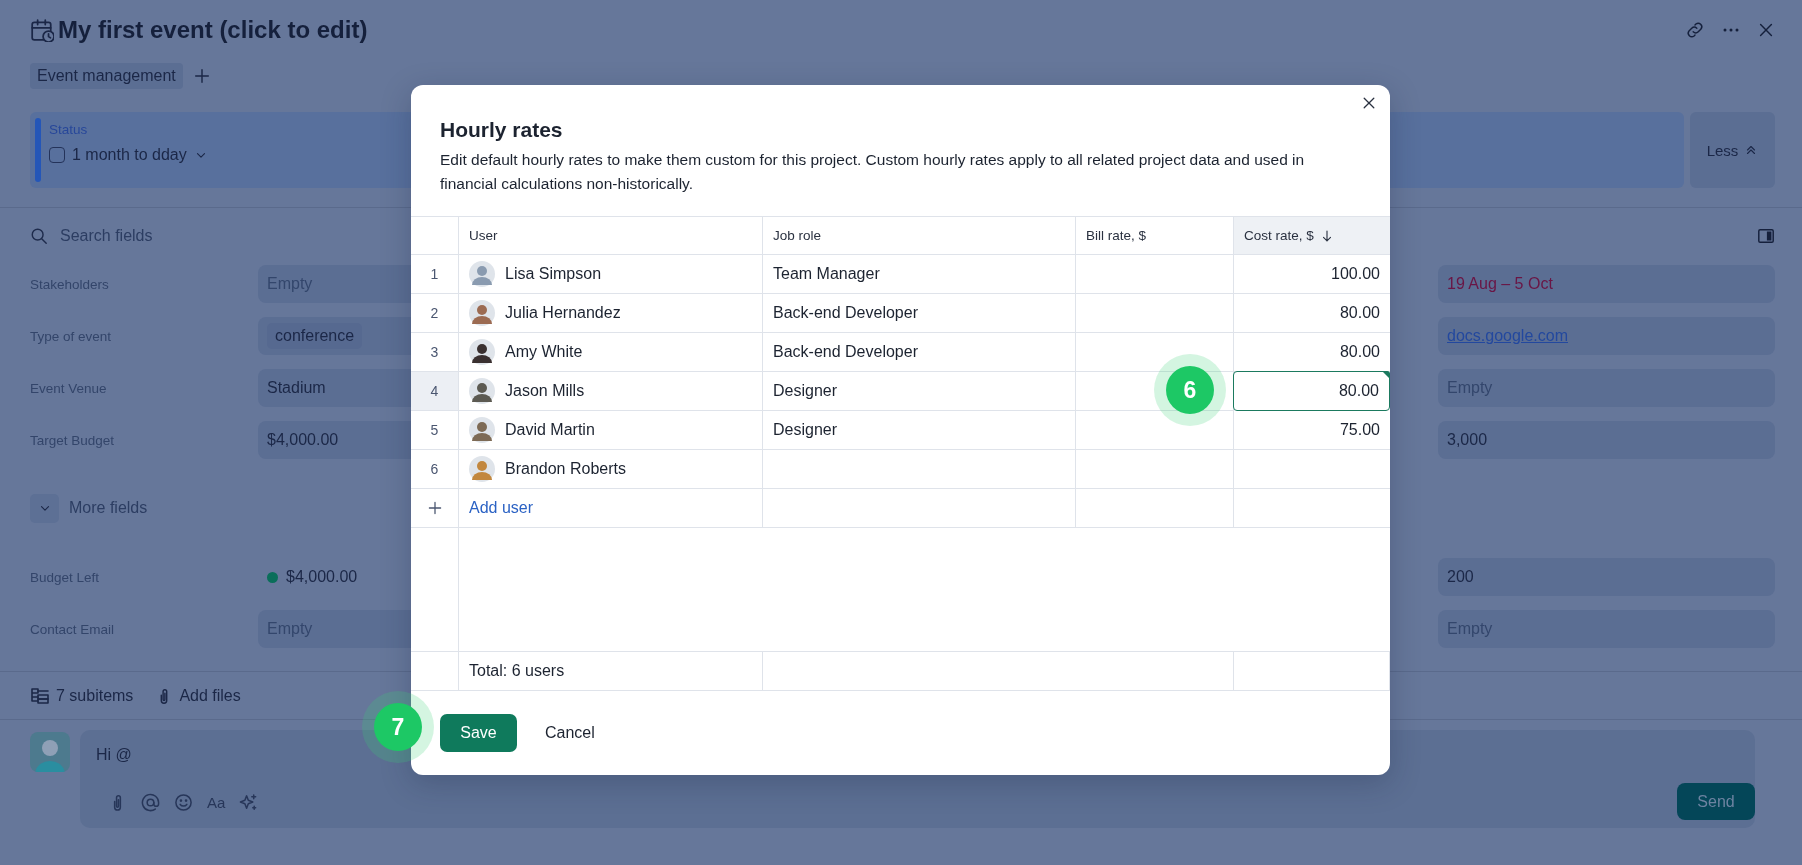 This screenshot has width=1802, height=865. Describe the element at coordinates (114, 755) in the screenshot. I see `comment-text: Hi @` at that location.